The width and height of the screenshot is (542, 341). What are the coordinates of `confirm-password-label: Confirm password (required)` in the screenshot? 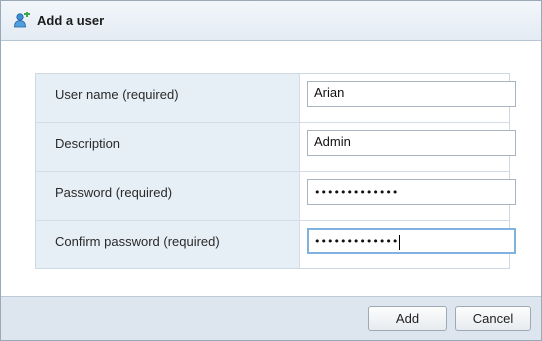 It's located at (137, 241).